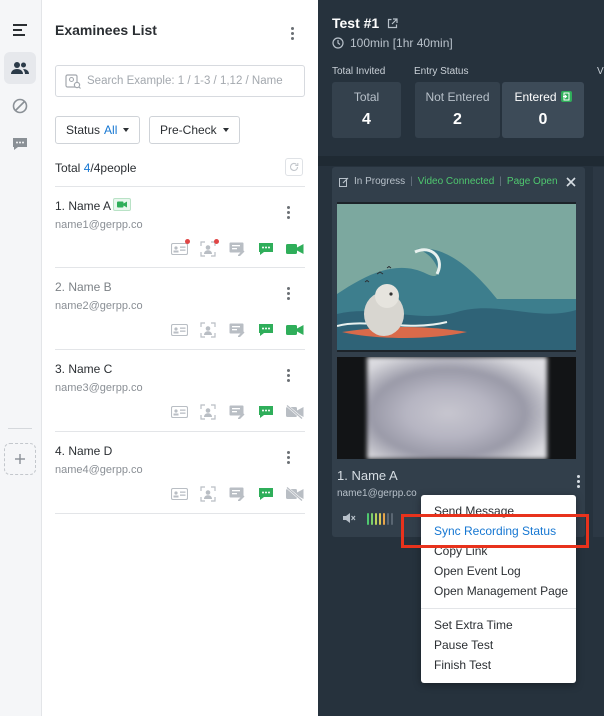 This screenshot has height=716, width=604. Describe the element at coordinates (294, 167) in the screenshot. I see `refresh-icon` at that location.